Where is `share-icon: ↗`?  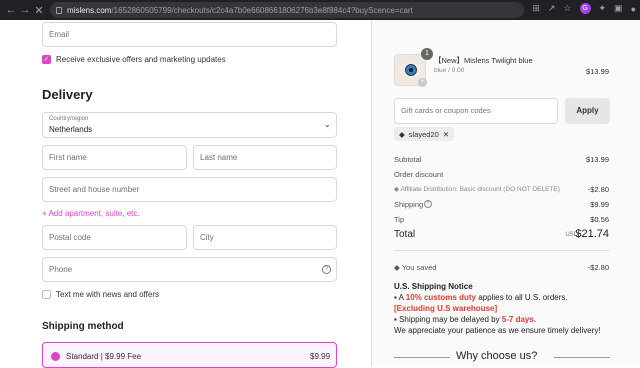
share-icon: ↗ is located at coordinates (552, 8).